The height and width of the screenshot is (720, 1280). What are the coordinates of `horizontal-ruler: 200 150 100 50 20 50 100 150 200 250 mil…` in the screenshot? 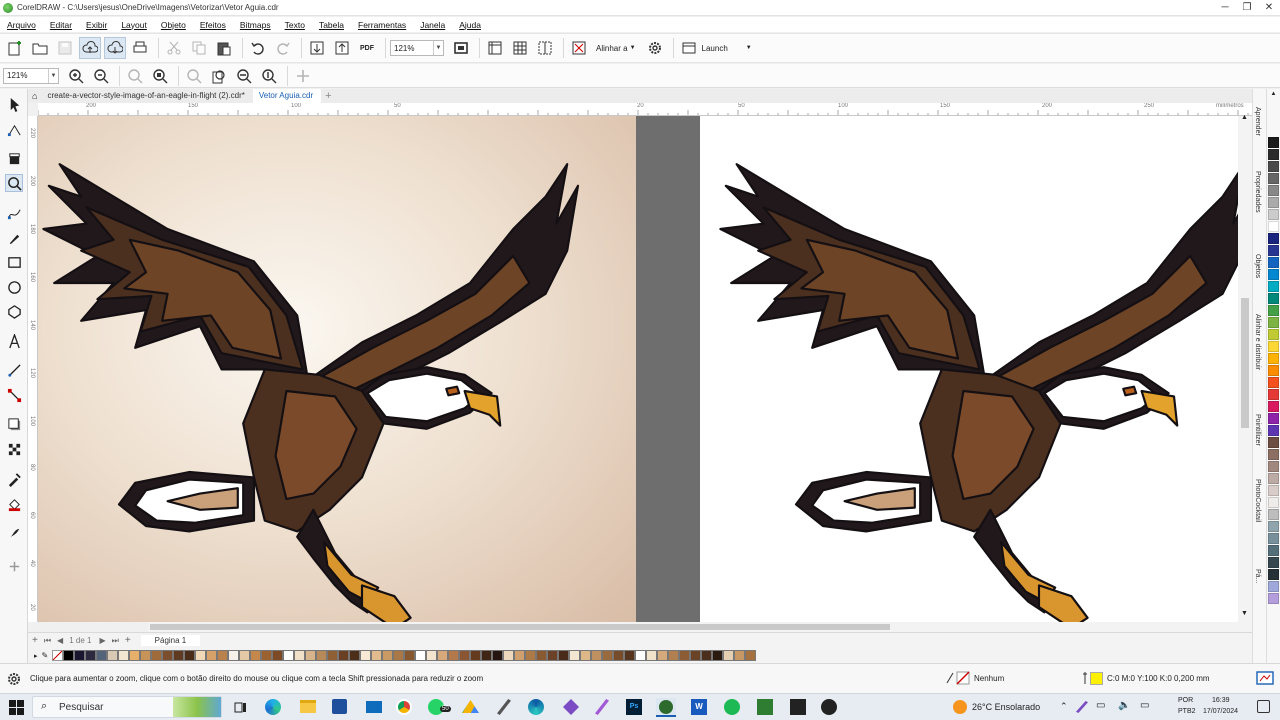 It's located at (645, 109).